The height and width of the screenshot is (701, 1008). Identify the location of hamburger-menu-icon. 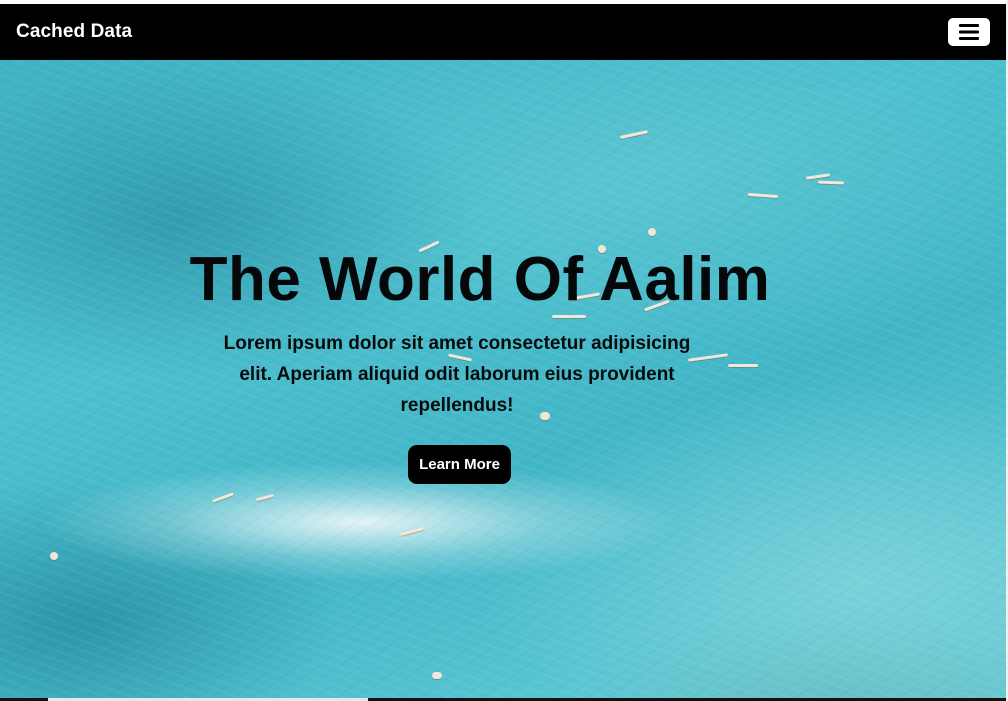
(969, 32).